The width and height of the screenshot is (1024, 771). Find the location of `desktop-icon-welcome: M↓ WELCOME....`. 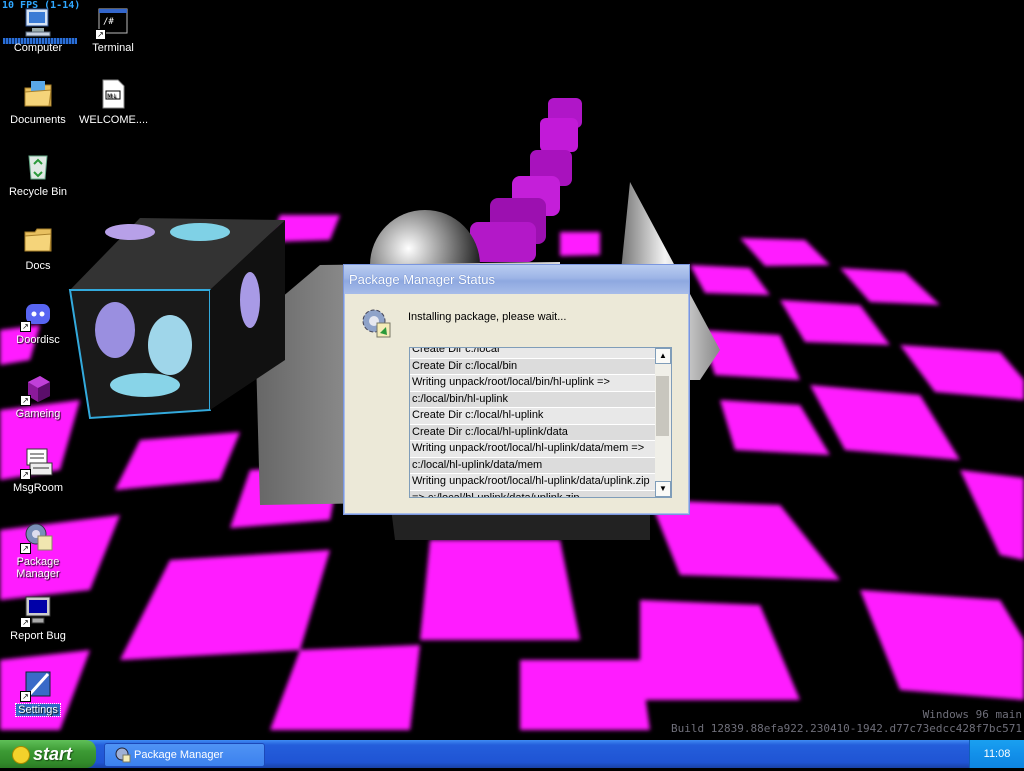

desktop-icon-welcome: M↓ WELCOME.... is located at coordinates (113, 102).